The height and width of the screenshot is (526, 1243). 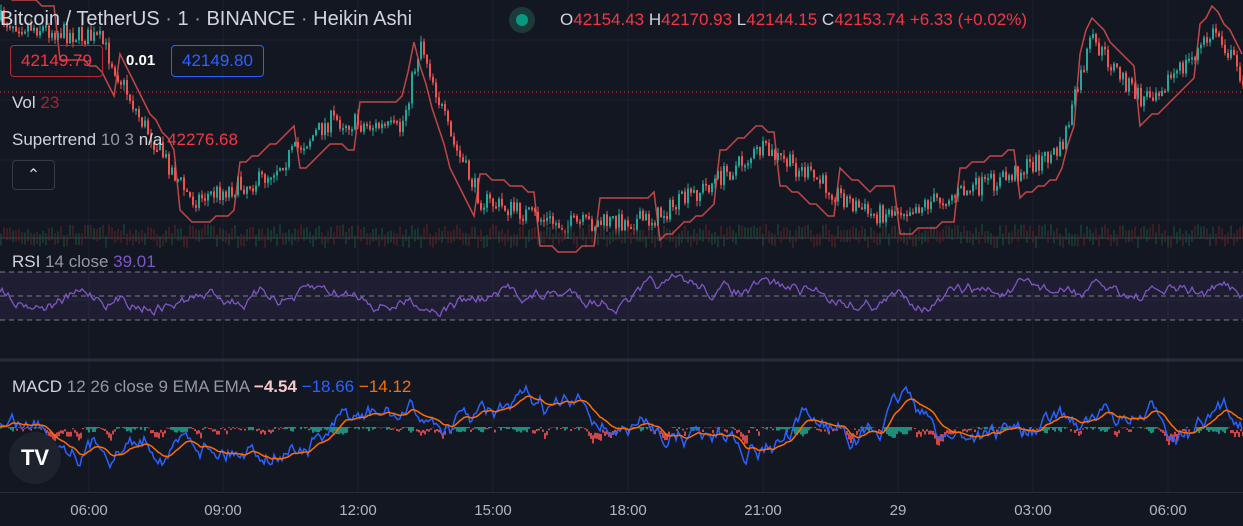 I want to click on chevron-up-icon: ⌃, so click(x=33, y=175).